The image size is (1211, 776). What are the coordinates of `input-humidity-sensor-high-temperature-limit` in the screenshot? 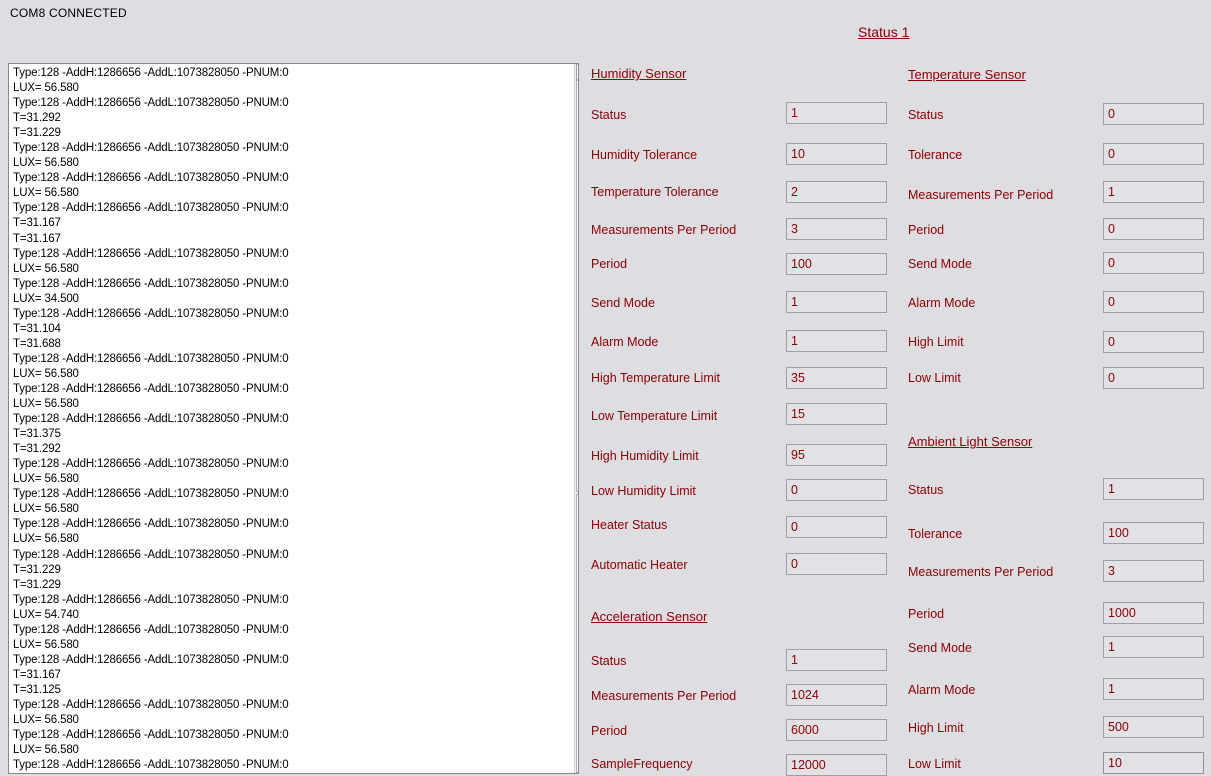 It's located at (836, 378).